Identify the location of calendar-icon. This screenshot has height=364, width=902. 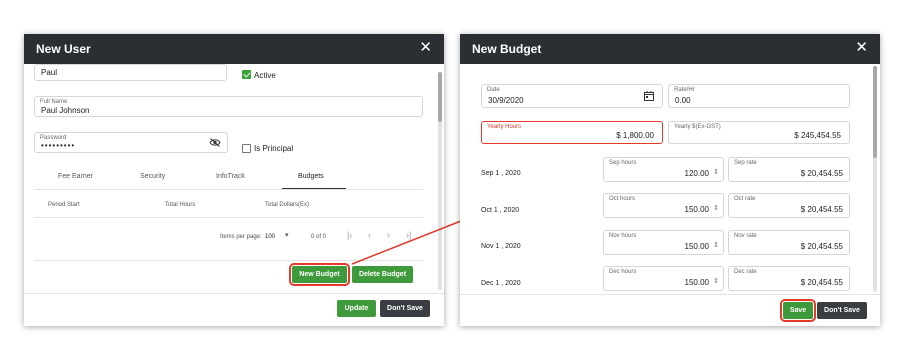
(649, 96).